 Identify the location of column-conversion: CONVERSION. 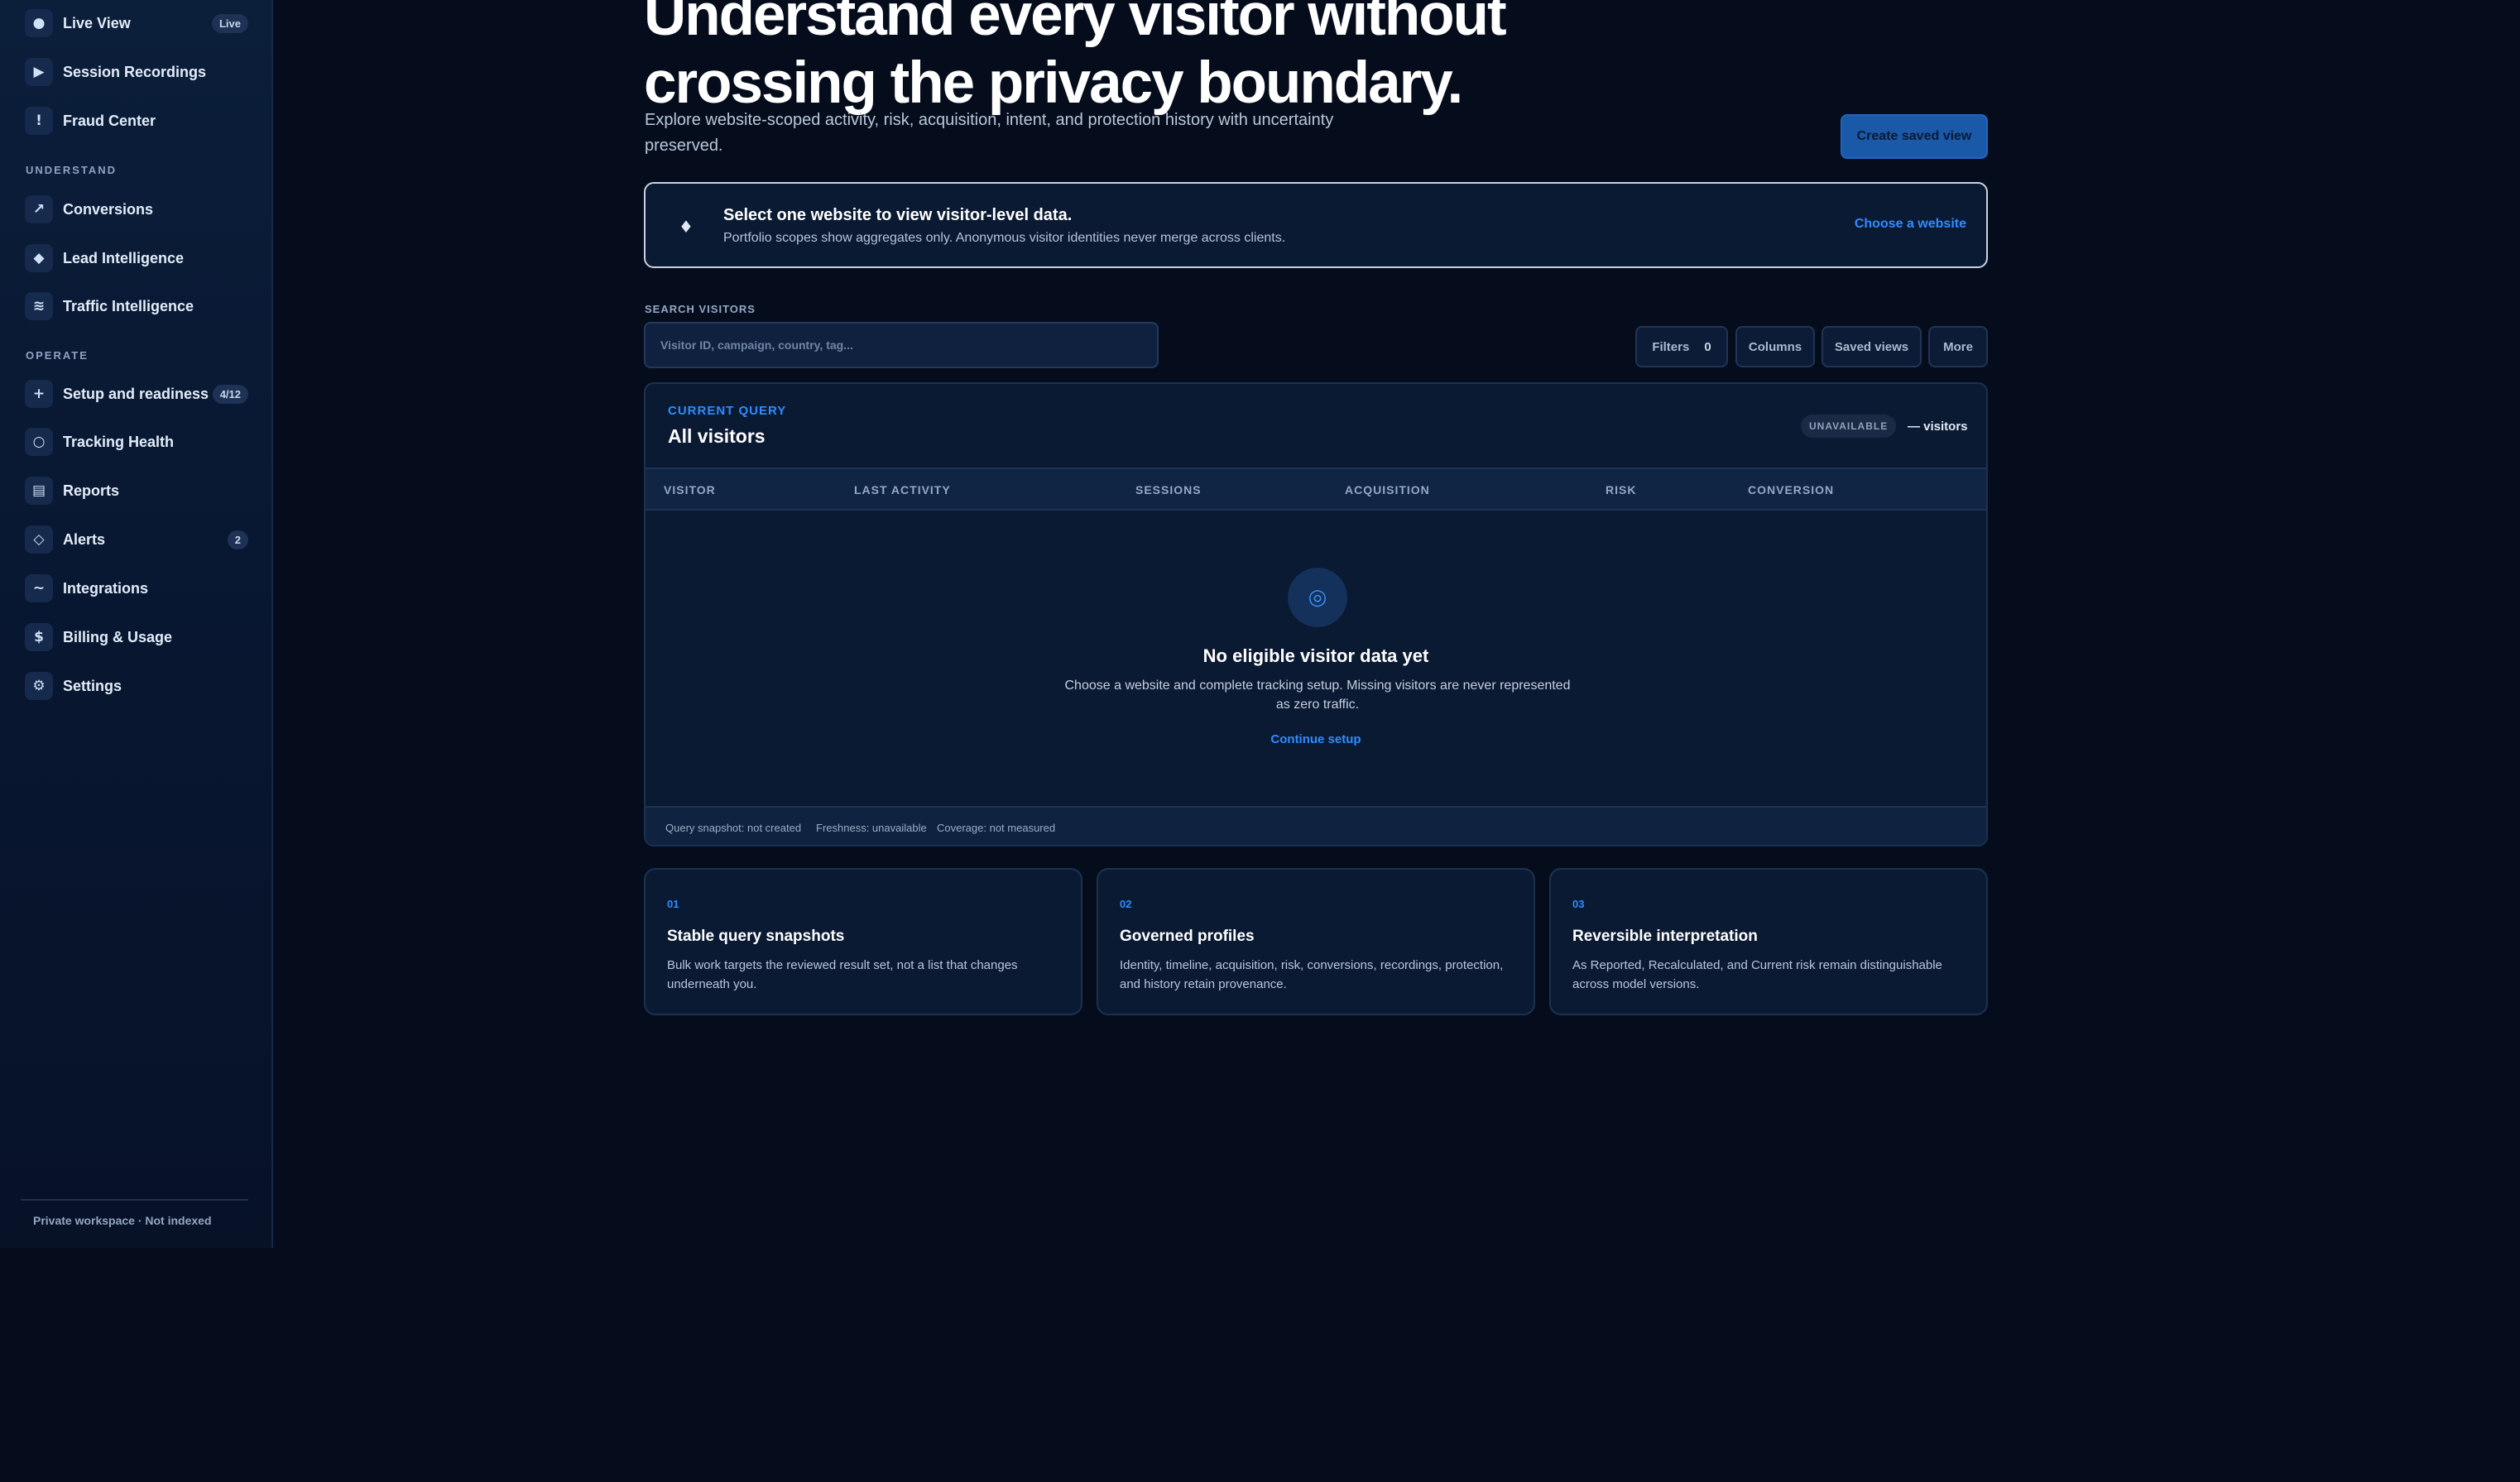
(1791, 489).